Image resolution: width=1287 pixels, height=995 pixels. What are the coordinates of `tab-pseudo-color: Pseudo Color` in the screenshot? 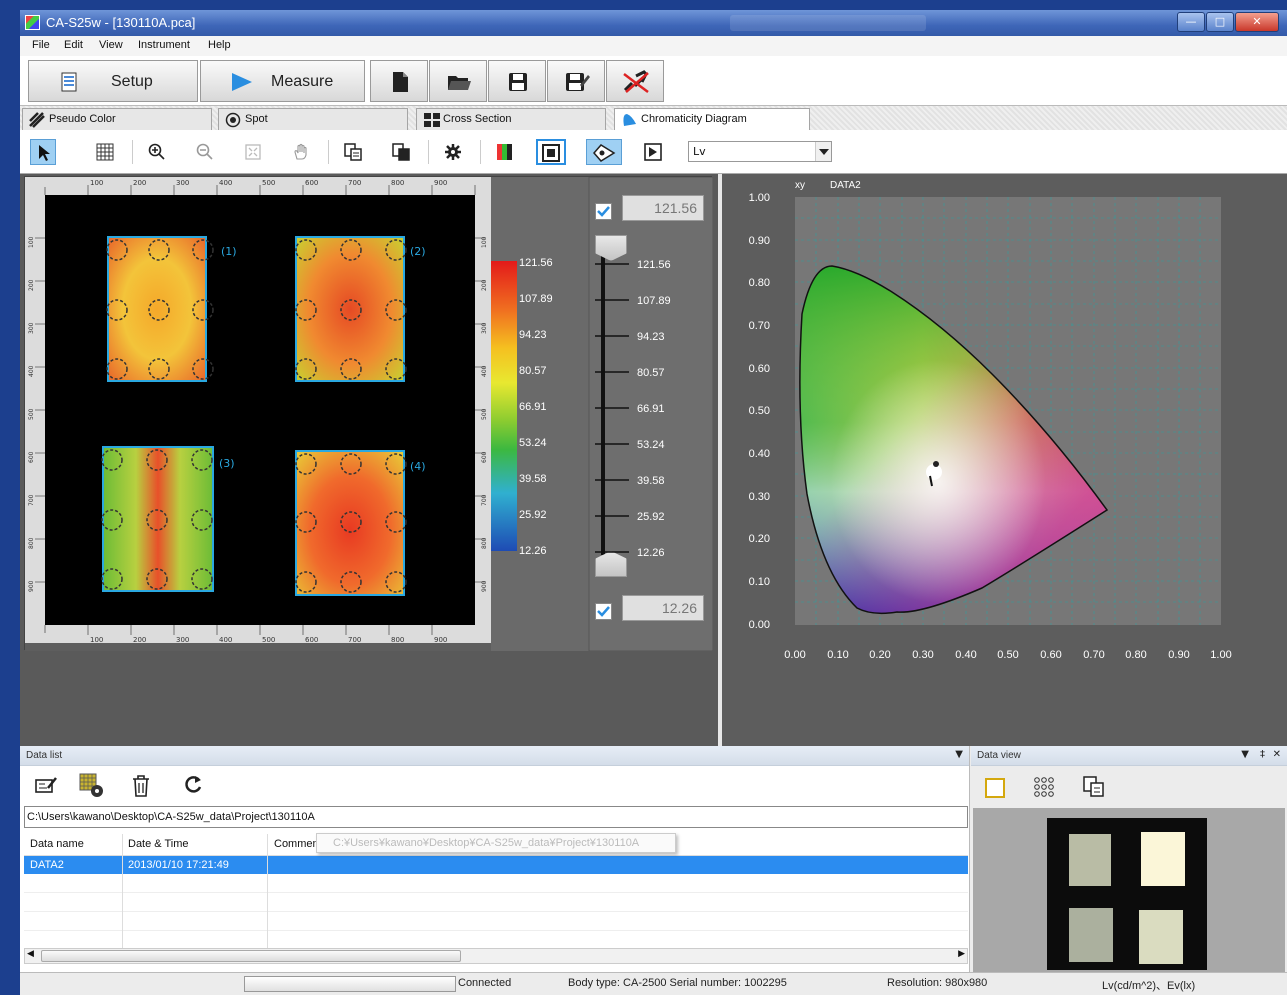 It's located at (117, 119).